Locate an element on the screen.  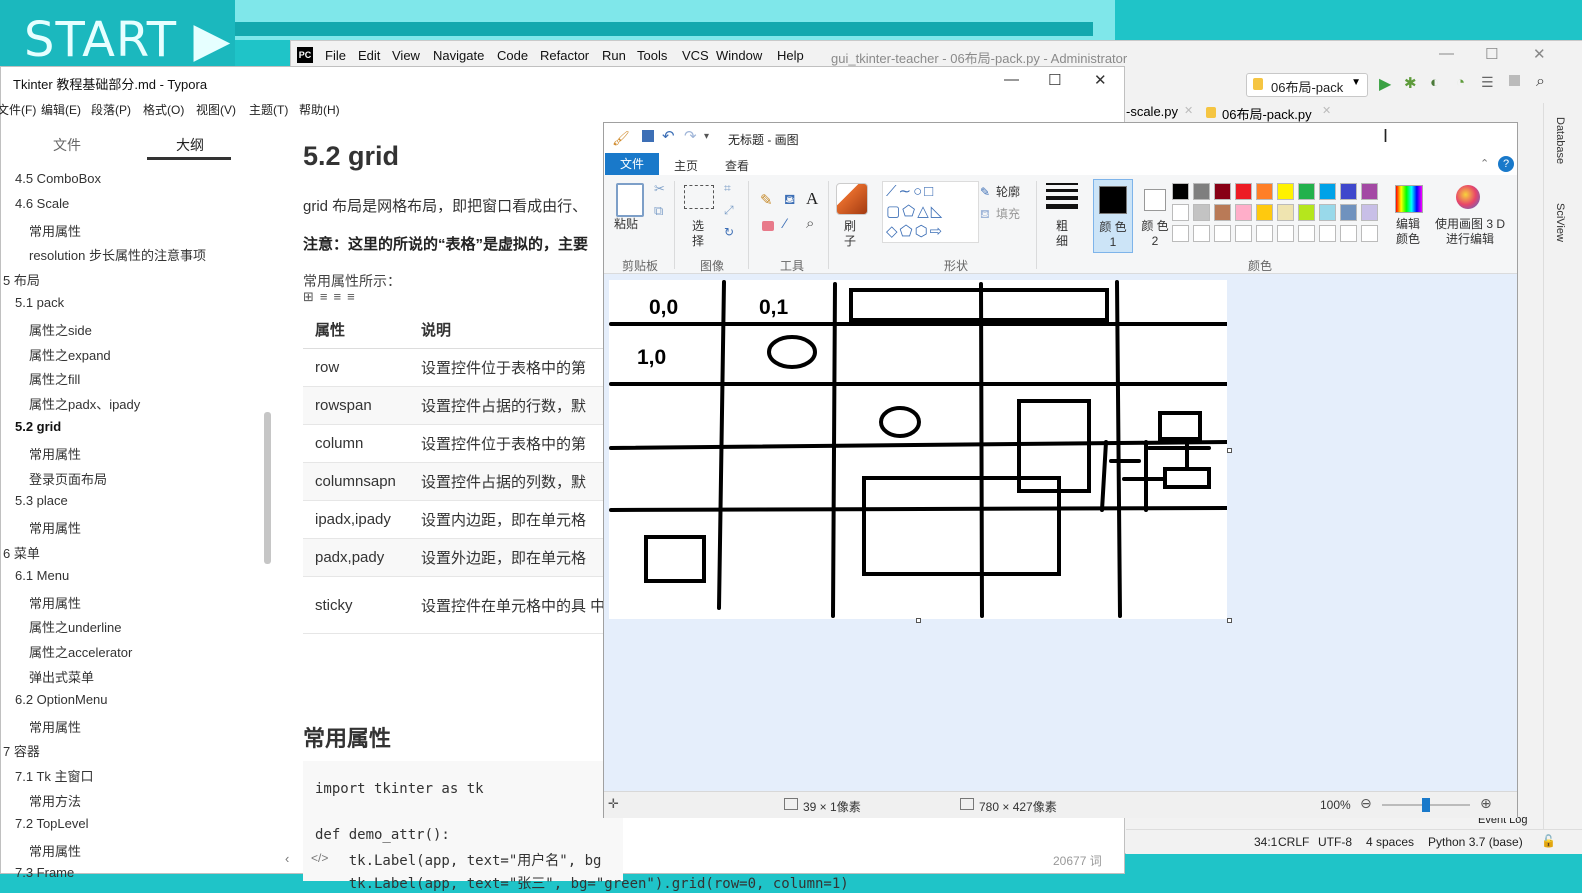
fill-icon: ⛾ is located at coordinates (985, 215).